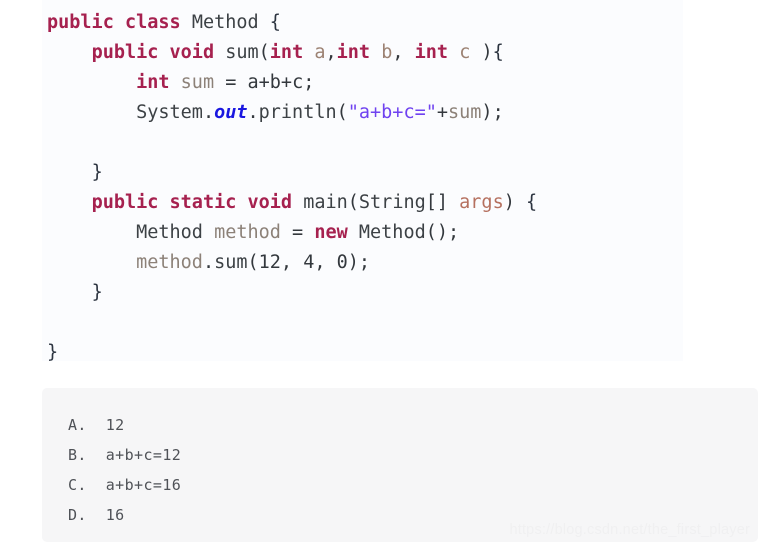 Image resolution: width=758 pixels, height=542 pixels. I want to click on code-token-punct: [], so click(437, 202).